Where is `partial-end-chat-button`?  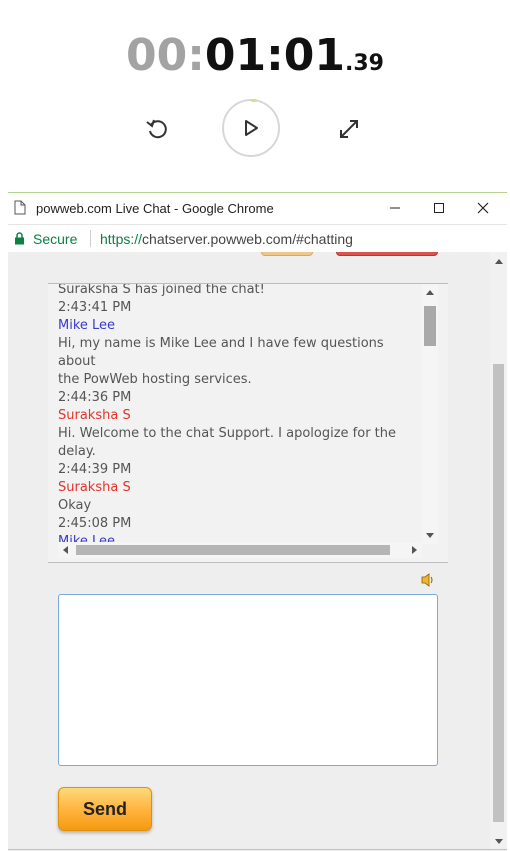 partial-end-chat-button is located at coordinates (387, 254).